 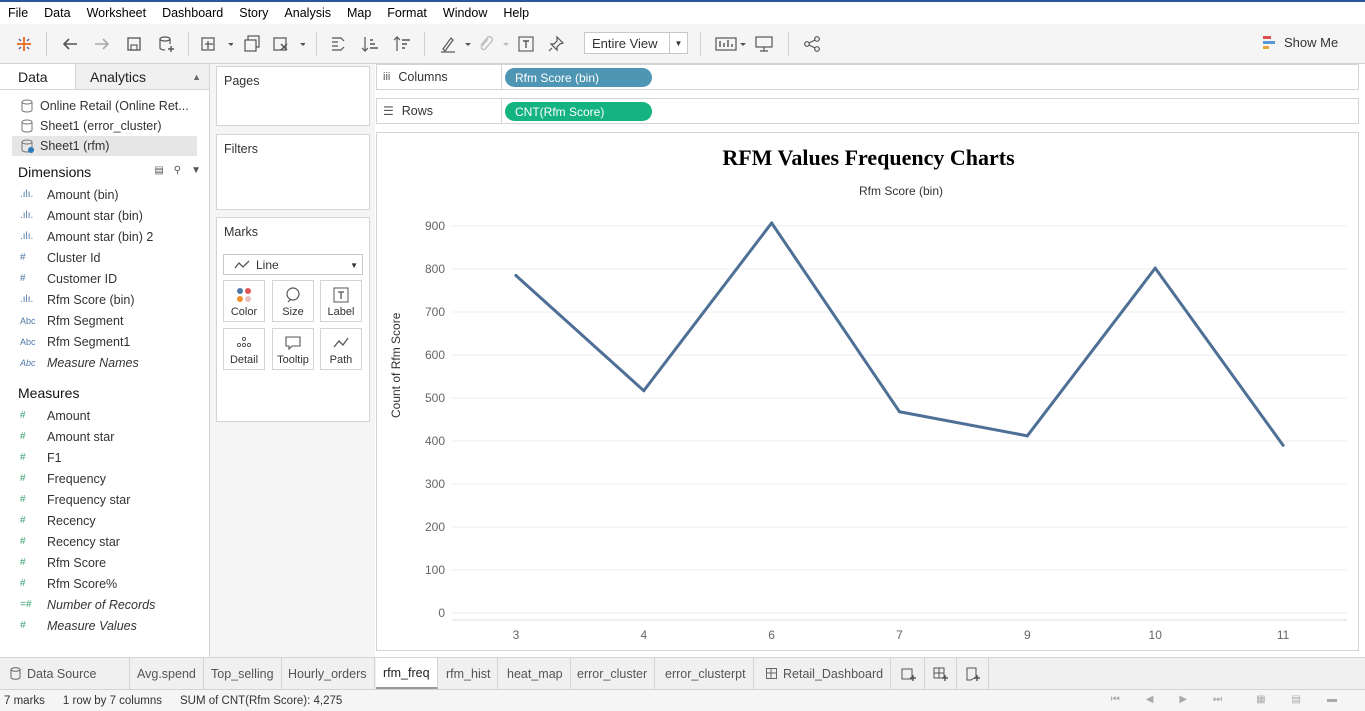 I want to click on sheet-tab: rfm_hist, so click(x=469, y=673).